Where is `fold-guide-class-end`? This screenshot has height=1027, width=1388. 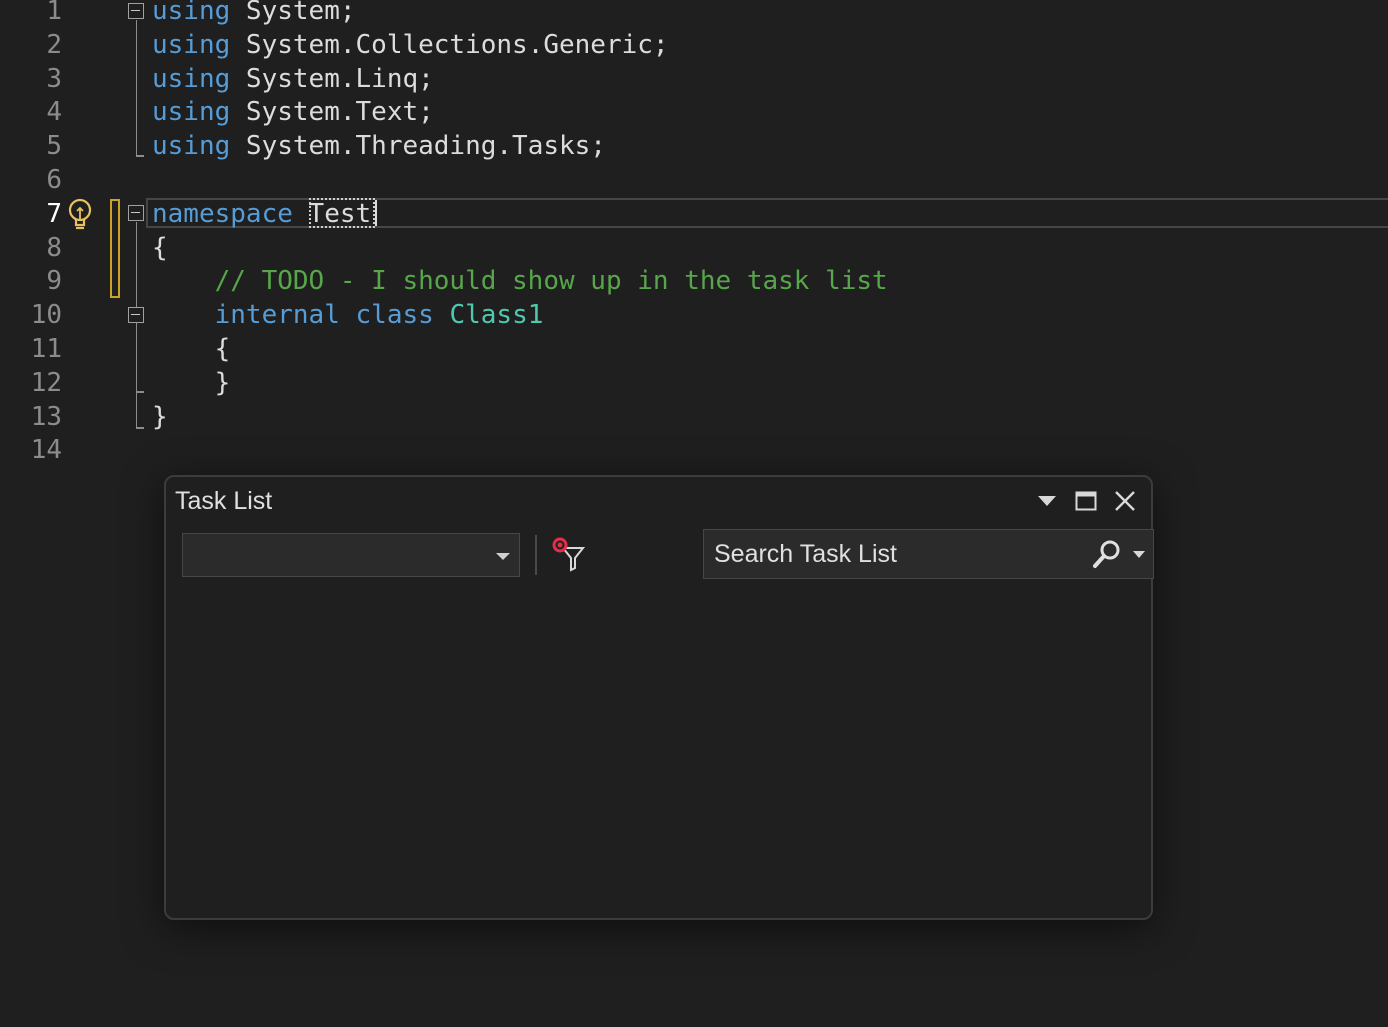 fold-guide-class-end is located at coordinates (139, 392).